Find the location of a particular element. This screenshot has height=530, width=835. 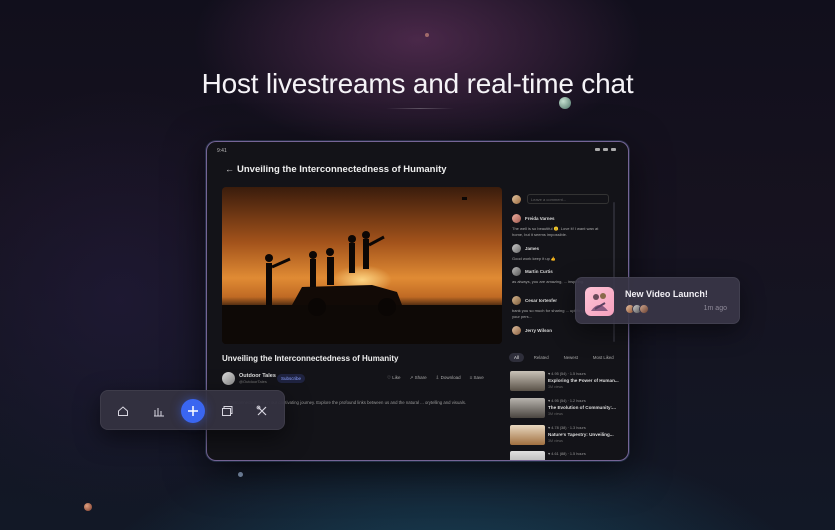

status-time: 9:41 is located at coordinates (222, 151).